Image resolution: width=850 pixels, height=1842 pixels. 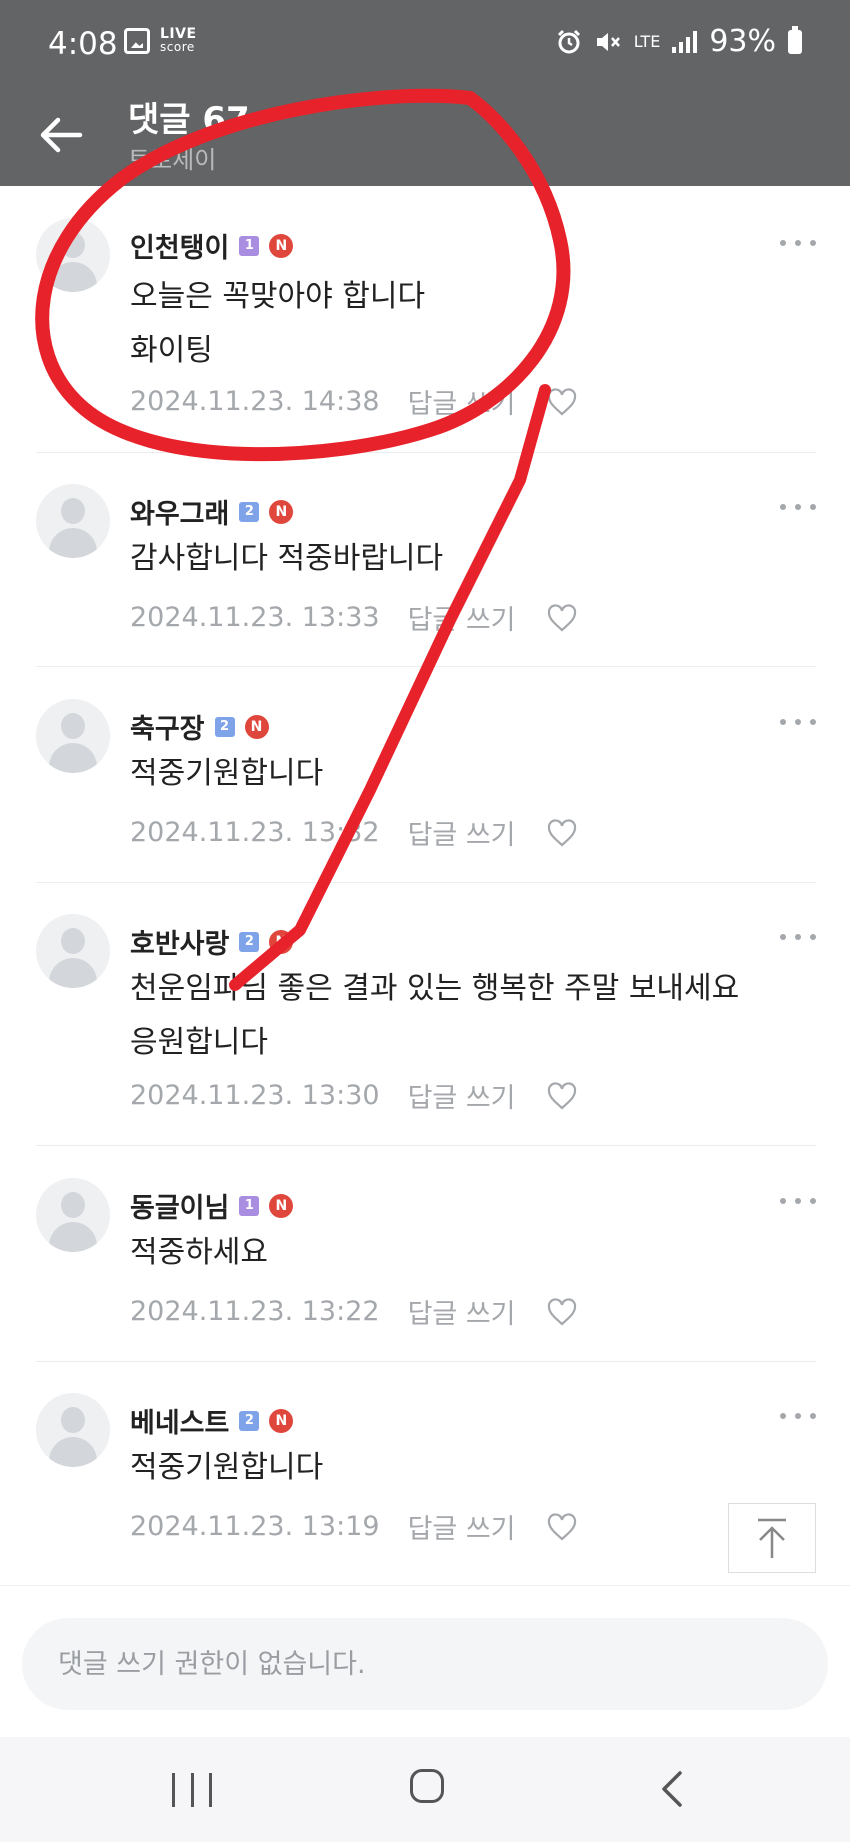 I want to click on status-bar: 4:08 LIVE score LTE 93%, so click(x=425, y=44).